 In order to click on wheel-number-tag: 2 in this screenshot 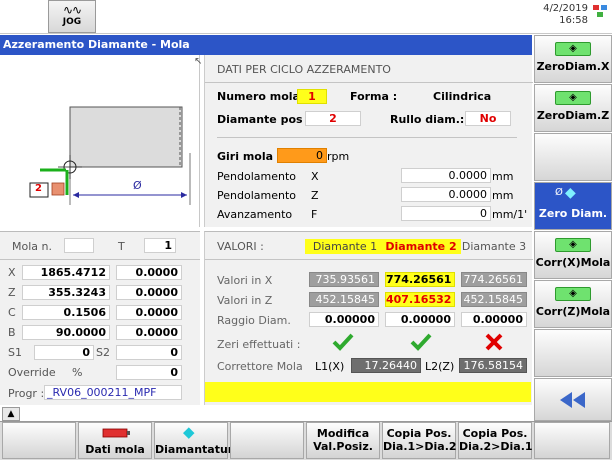, I will do `click(38, 188)`.